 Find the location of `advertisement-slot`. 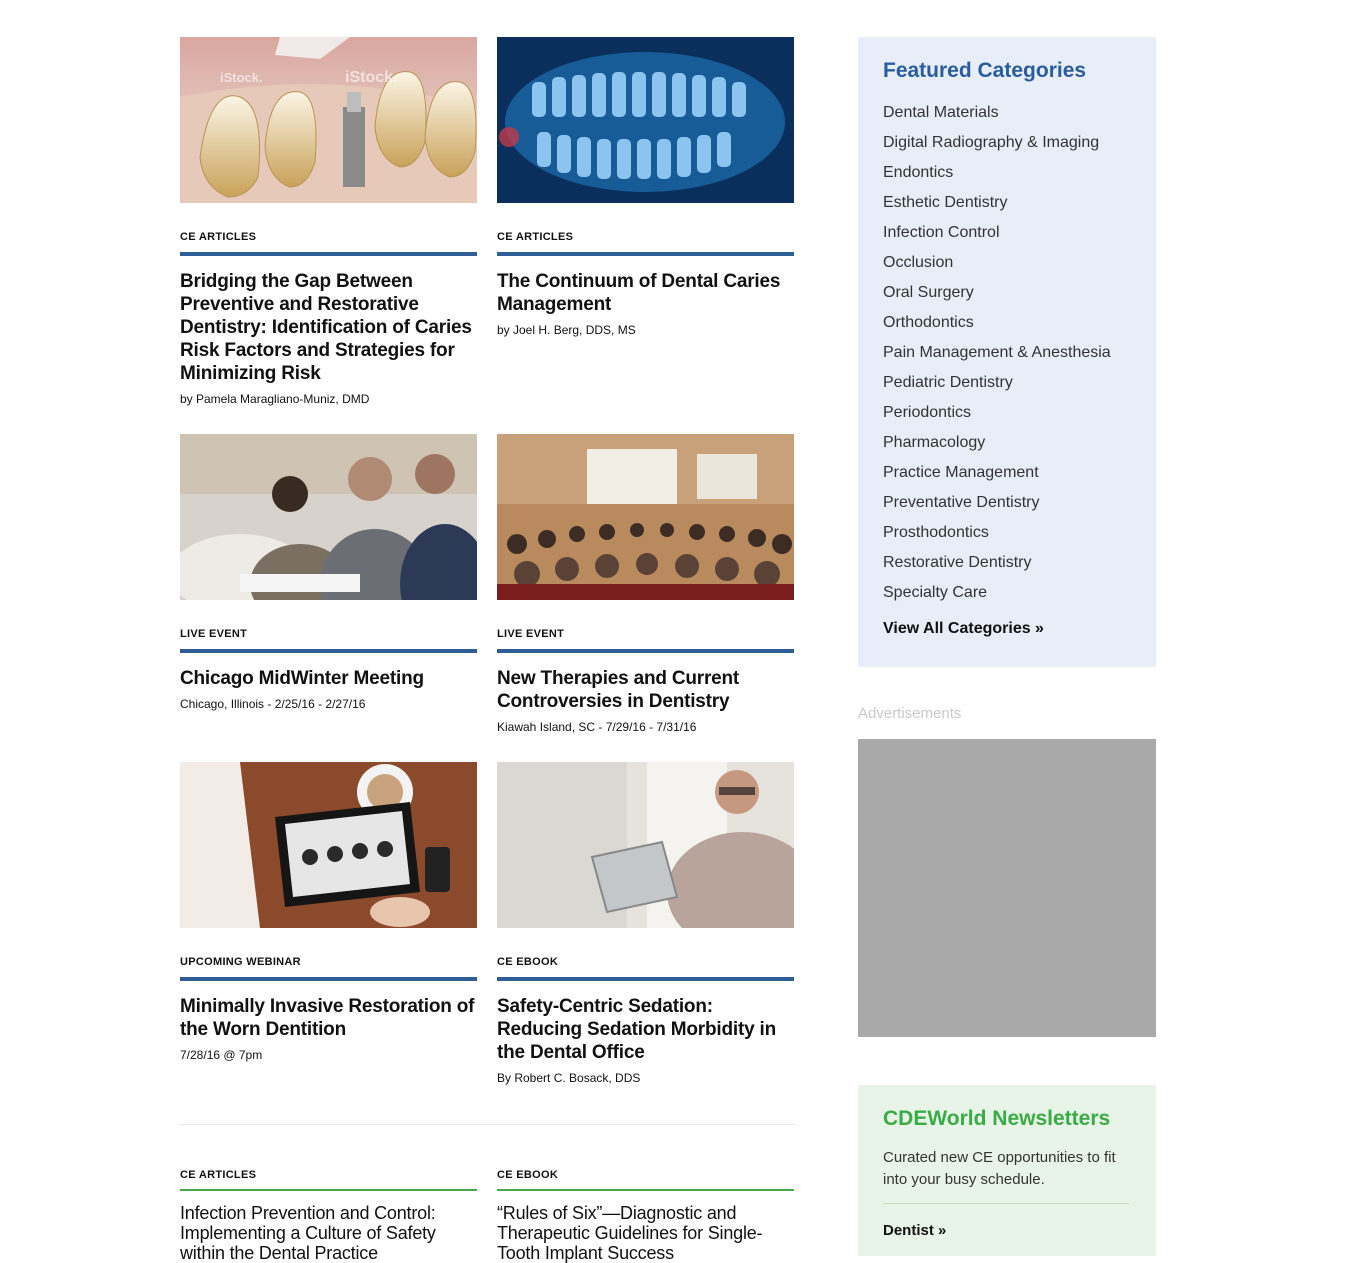

advertisement-slot is located at coordinates (1007, 888).